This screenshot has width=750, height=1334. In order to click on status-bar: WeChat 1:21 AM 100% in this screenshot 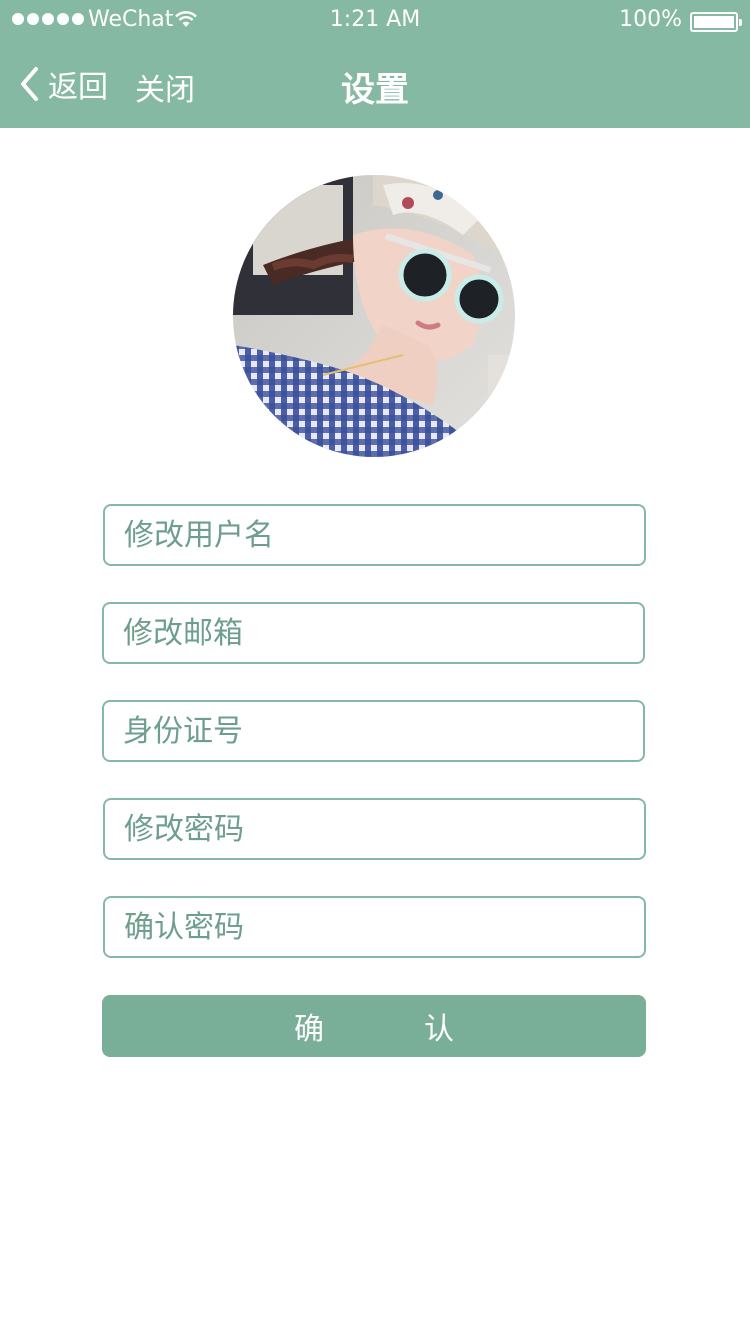, I will do `click(375, 20)`.